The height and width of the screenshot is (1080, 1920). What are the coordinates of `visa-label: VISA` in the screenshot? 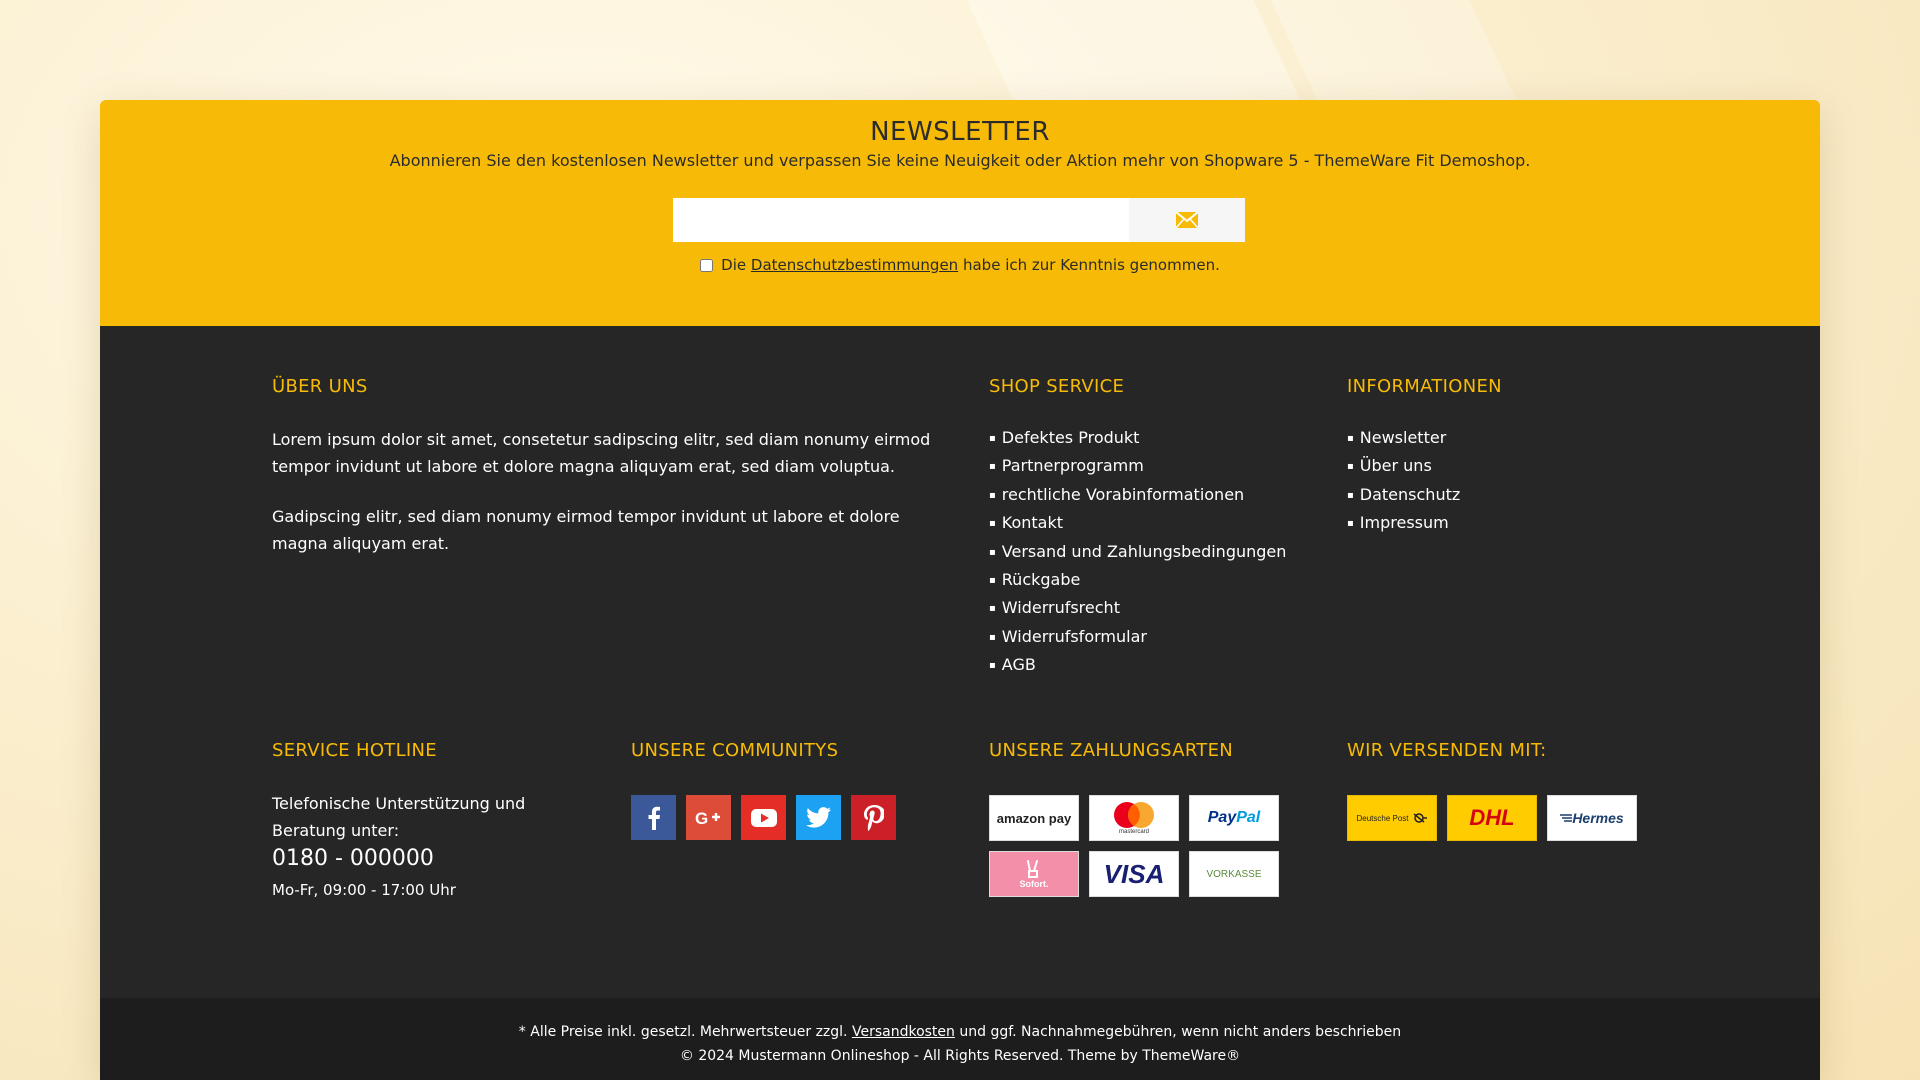 It's located at (1134, 873).